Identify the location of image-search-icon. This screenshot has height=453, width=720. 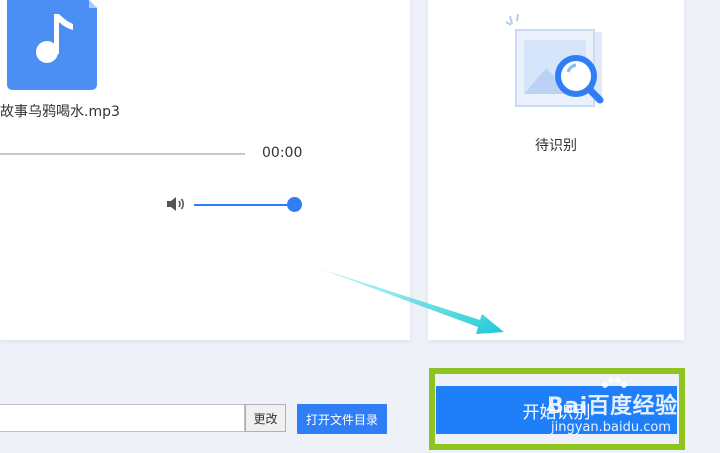
(554, 60).